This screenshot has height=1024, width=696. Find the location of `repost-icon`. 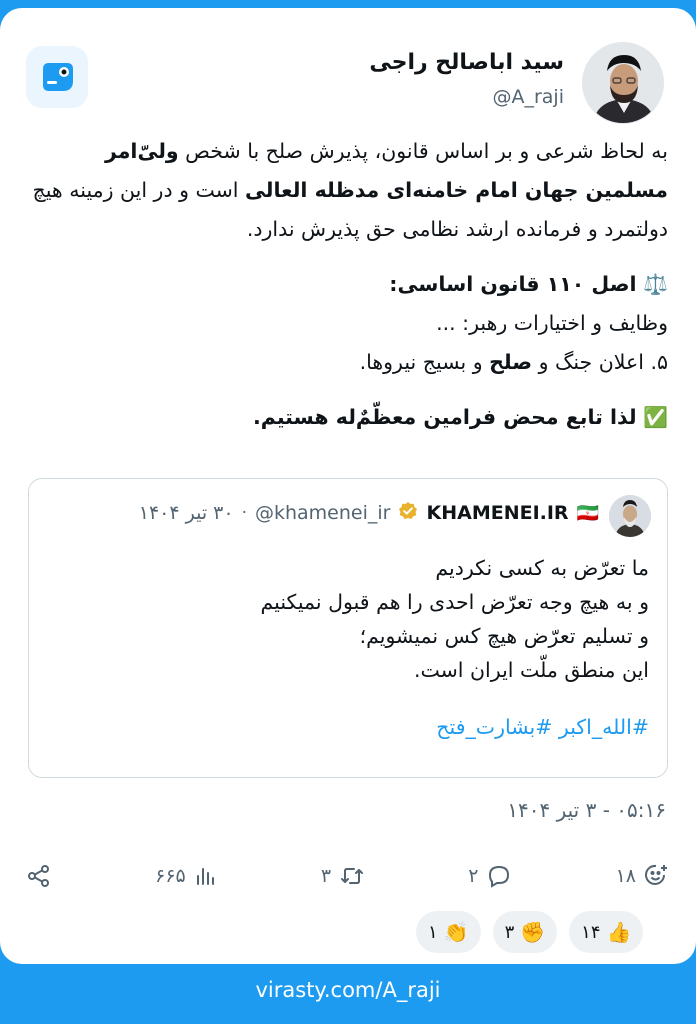

repost-icon is located at coordinates (352, 876).